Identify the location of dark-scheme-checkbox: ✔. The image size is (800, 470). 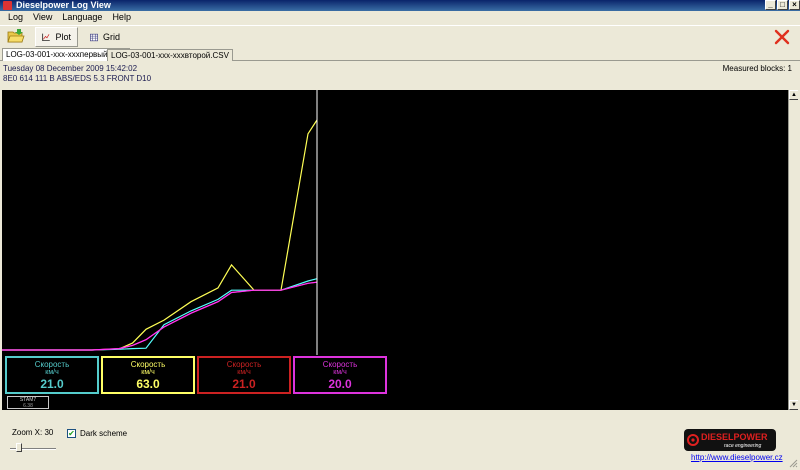
(71, 433).